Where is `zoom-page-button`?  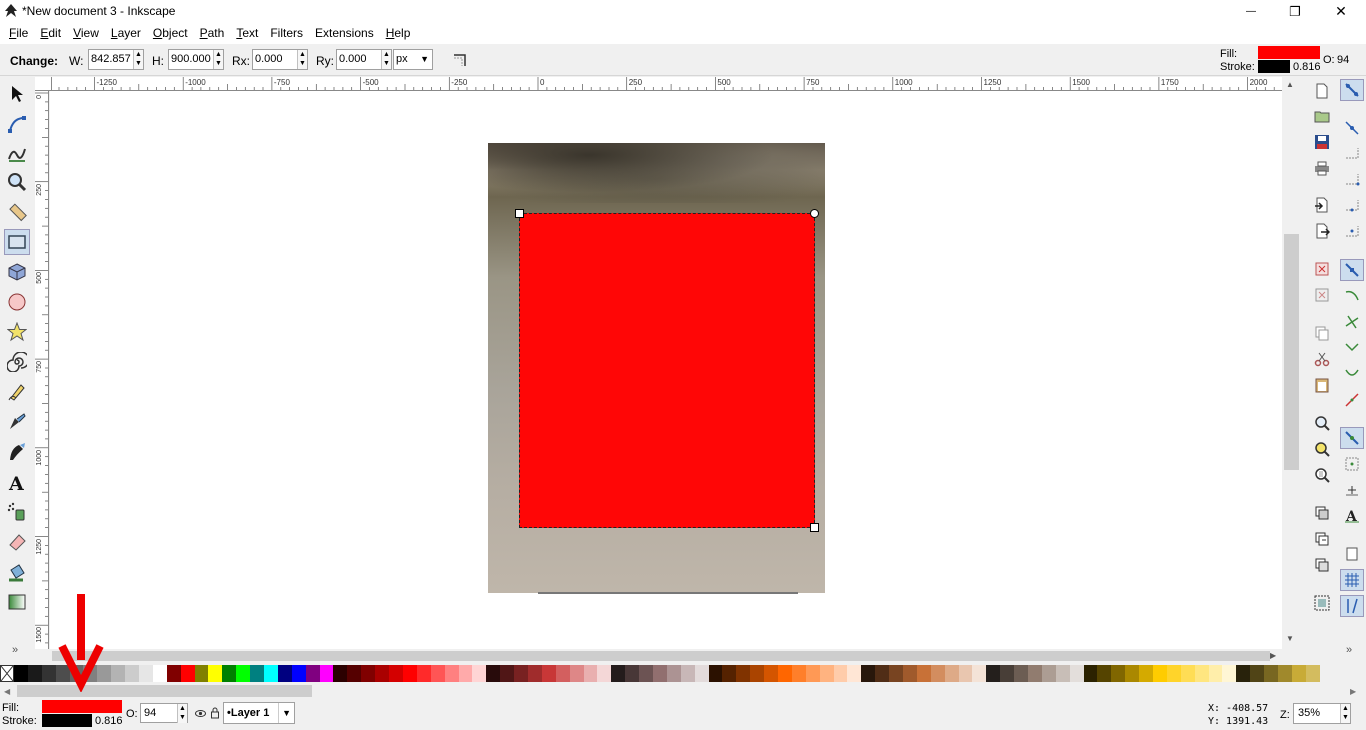
zoom-page-button is located at coordinates (1322, 475).